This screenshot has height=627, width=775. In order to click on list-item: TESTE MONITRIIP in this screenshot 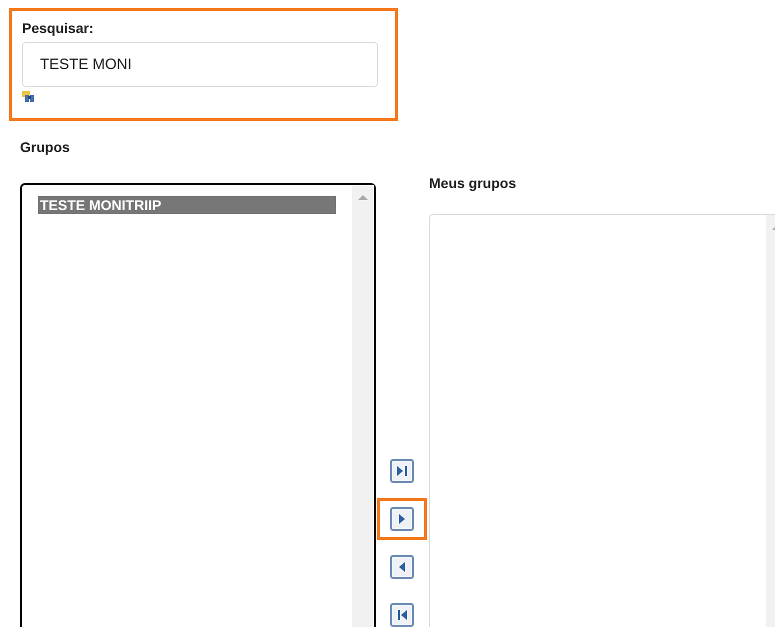, I will do `click(187, 205)`.